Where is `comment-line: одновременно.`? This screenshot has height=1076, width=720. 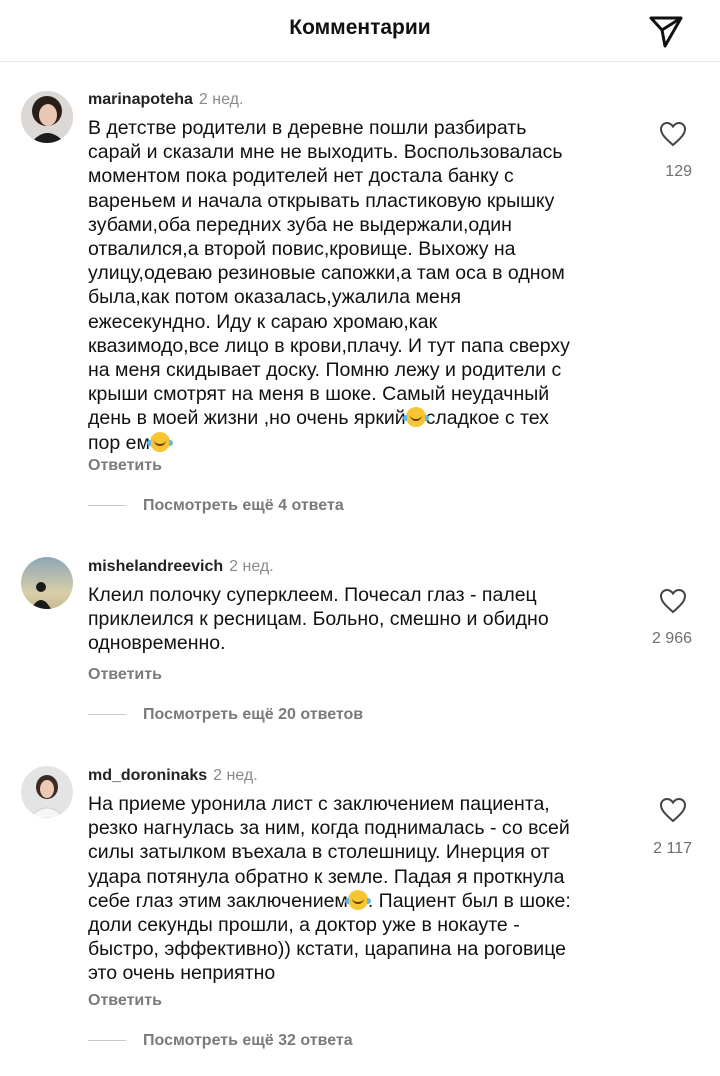 comment-line: одновременно. is located at coordinates (157, 643).